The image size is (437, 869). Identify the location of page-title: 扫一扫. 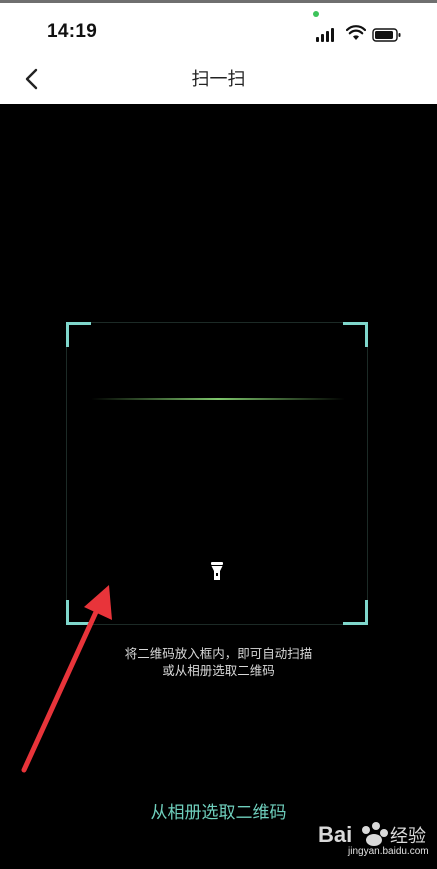
(218, 79).